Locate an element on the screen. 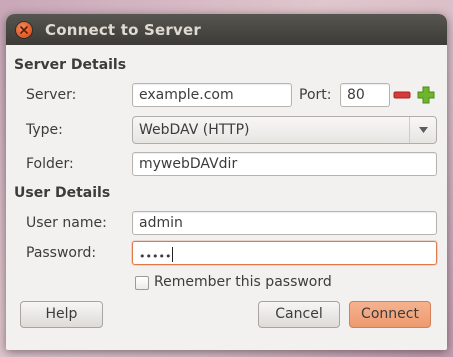 The image size is (453, 357). folder-value: mywebDAVdir is located at coordinates (188, 164).